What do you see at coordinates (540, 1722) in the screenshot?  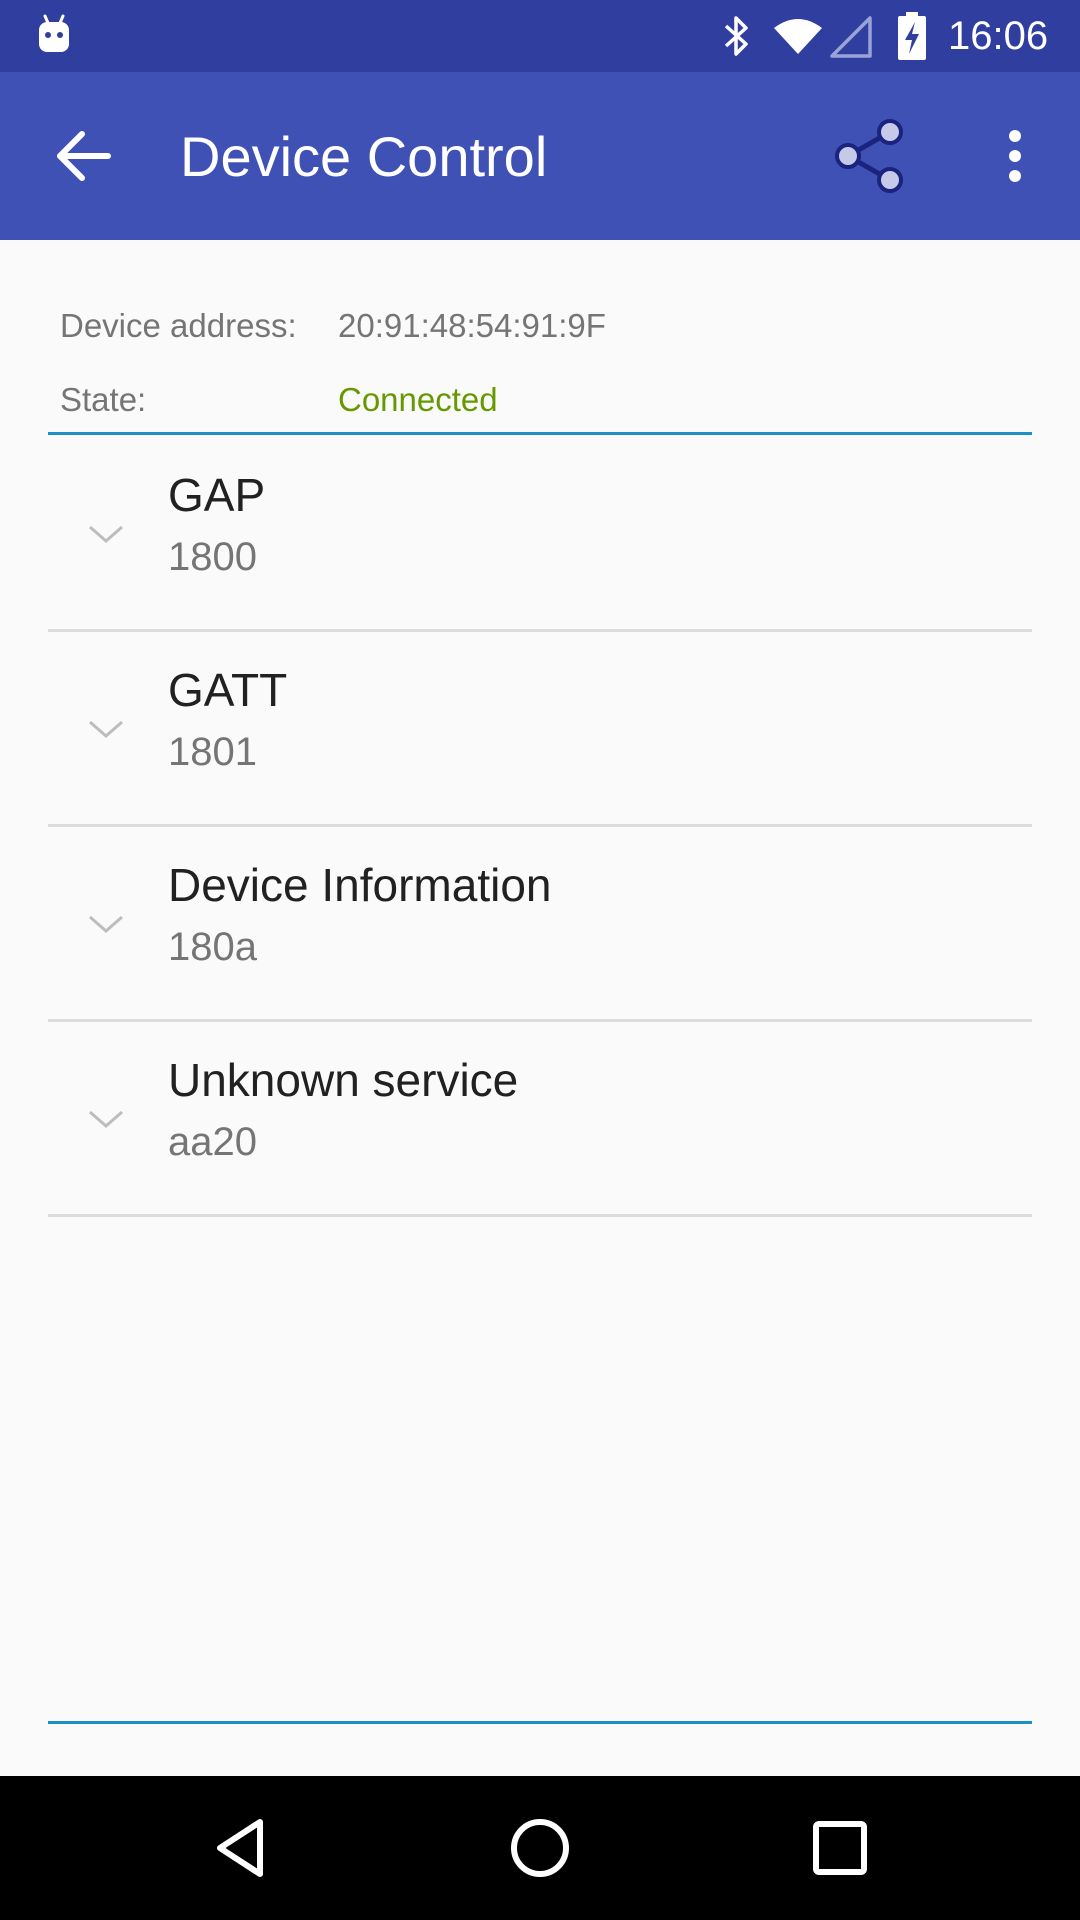 I see `list-bottom-divider` at bounding box center [540, 1722].